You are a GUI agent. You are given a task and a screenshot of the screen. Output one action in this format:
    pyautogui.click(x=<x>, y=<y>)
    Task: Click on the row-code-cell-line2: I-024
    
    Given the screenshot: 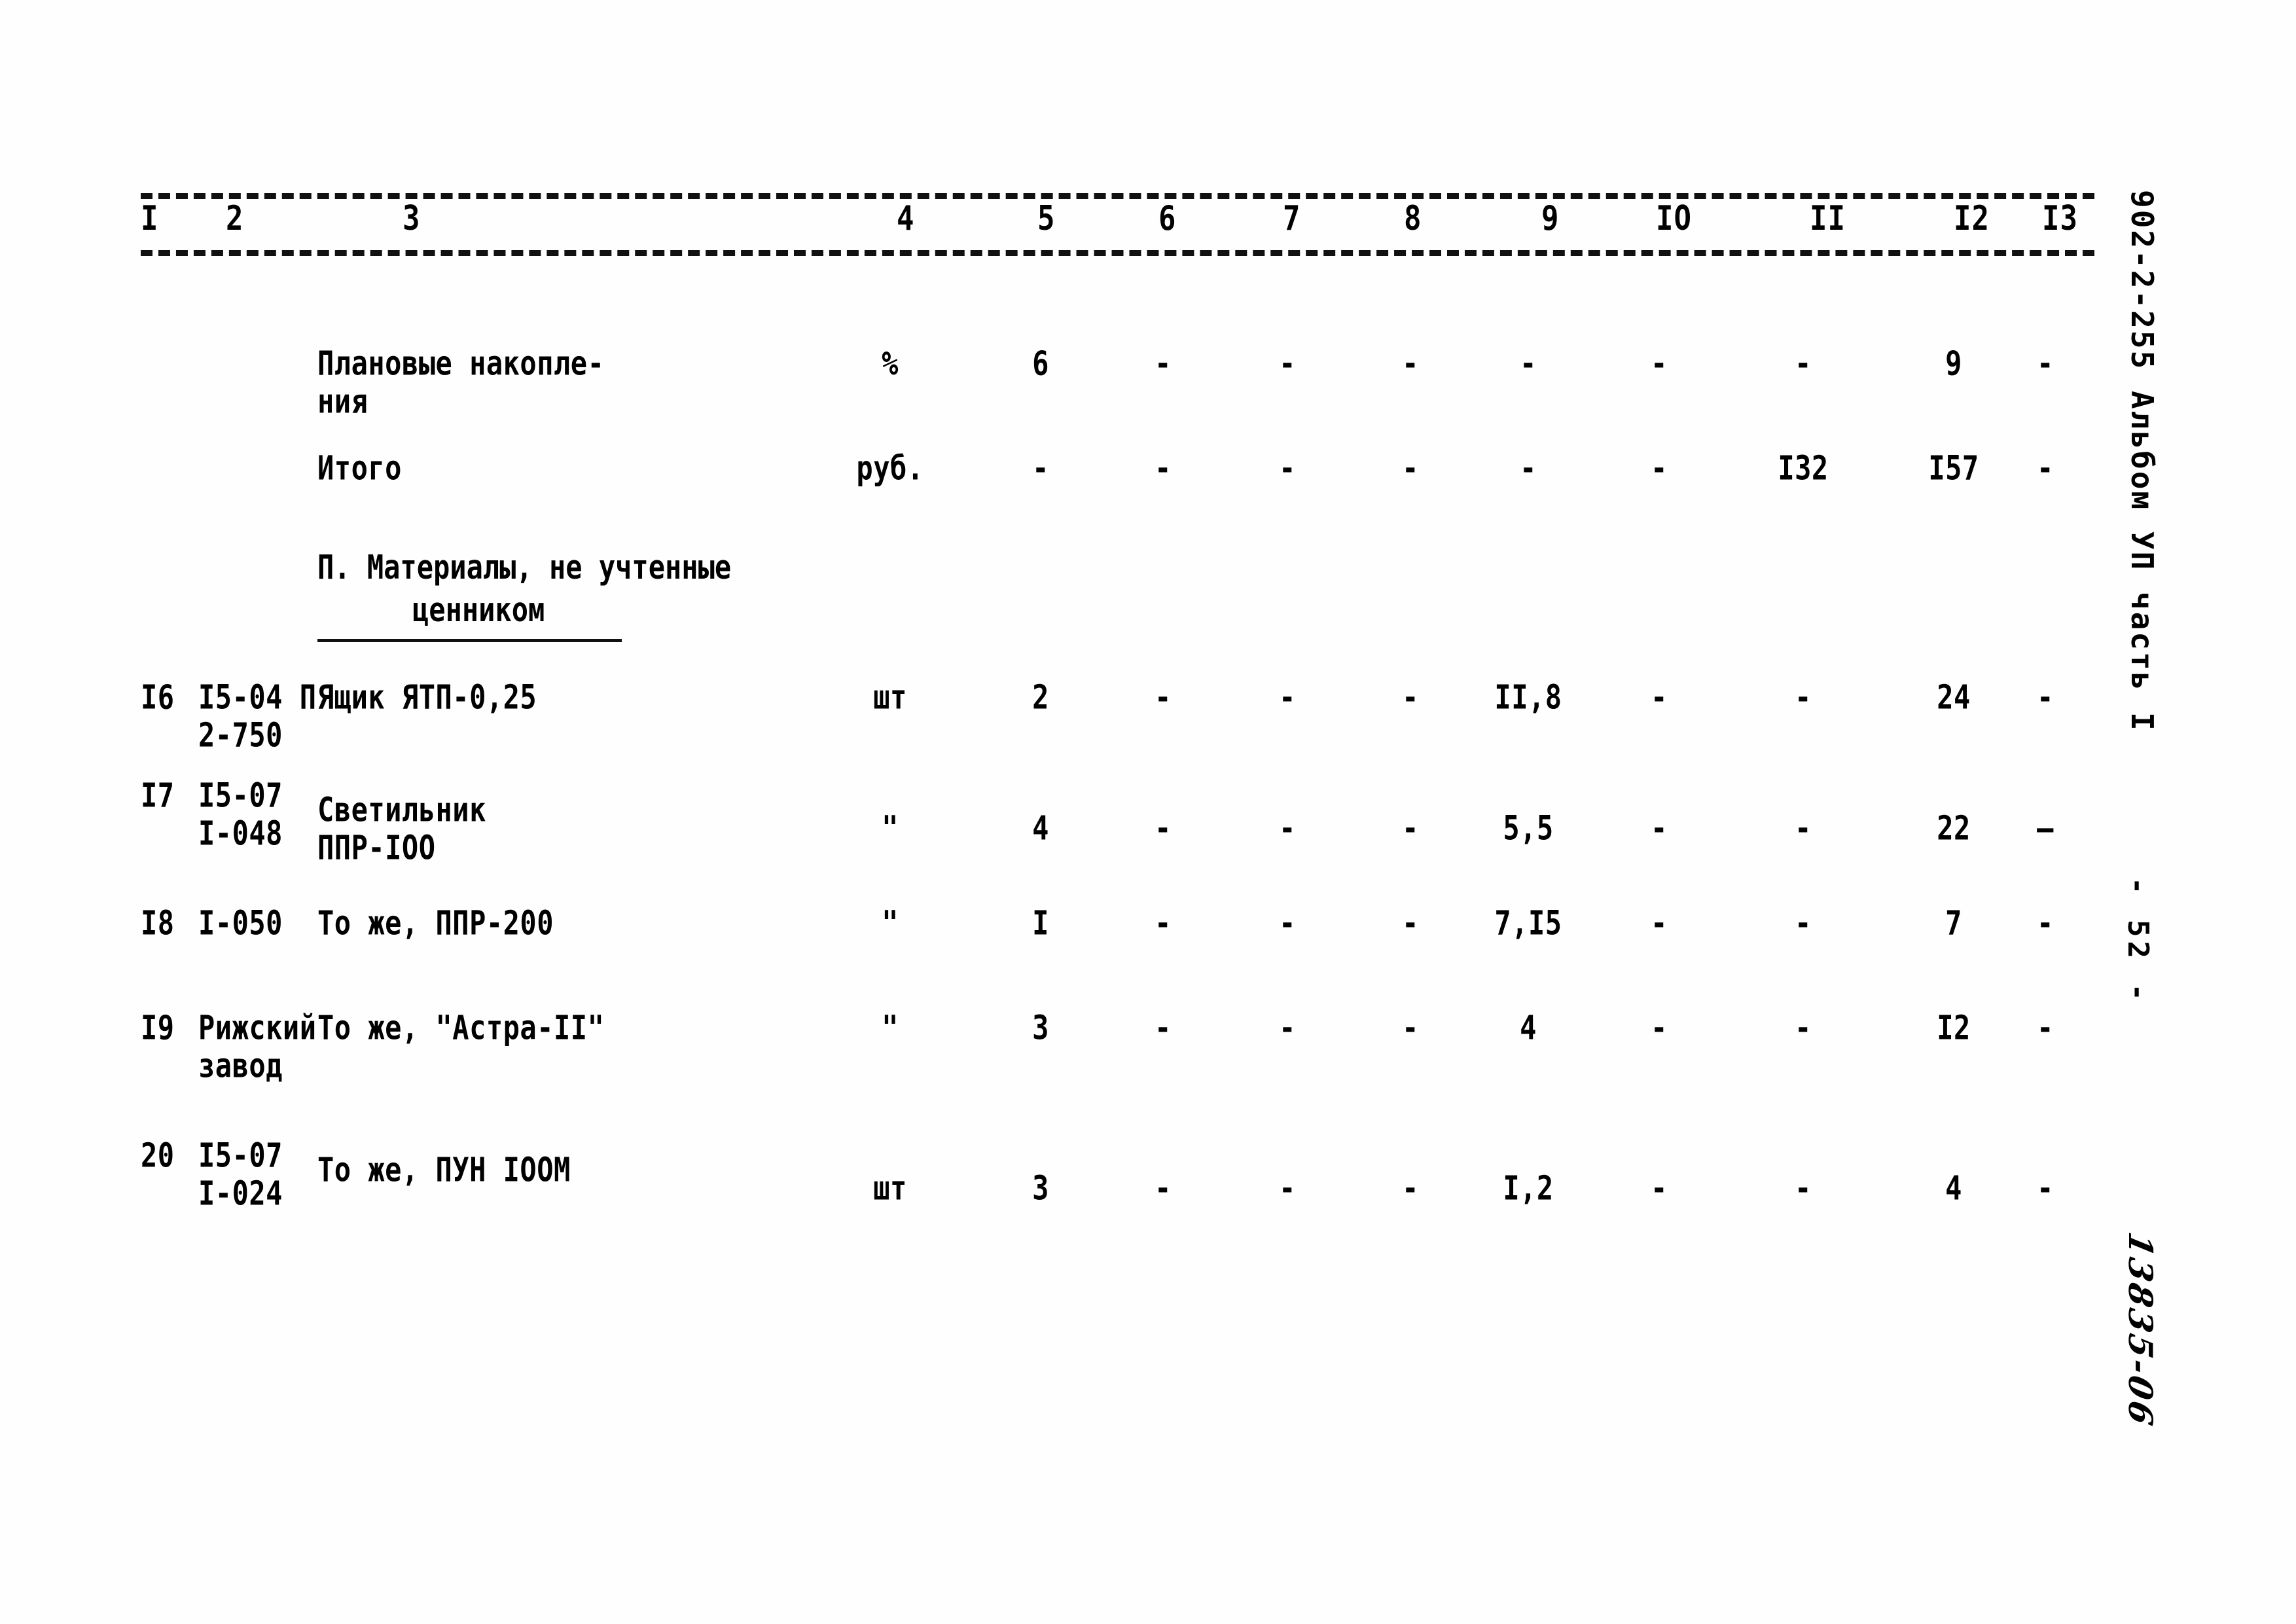 What is the action you would take?
    pyautogui.click(x=241, y=1193)
    